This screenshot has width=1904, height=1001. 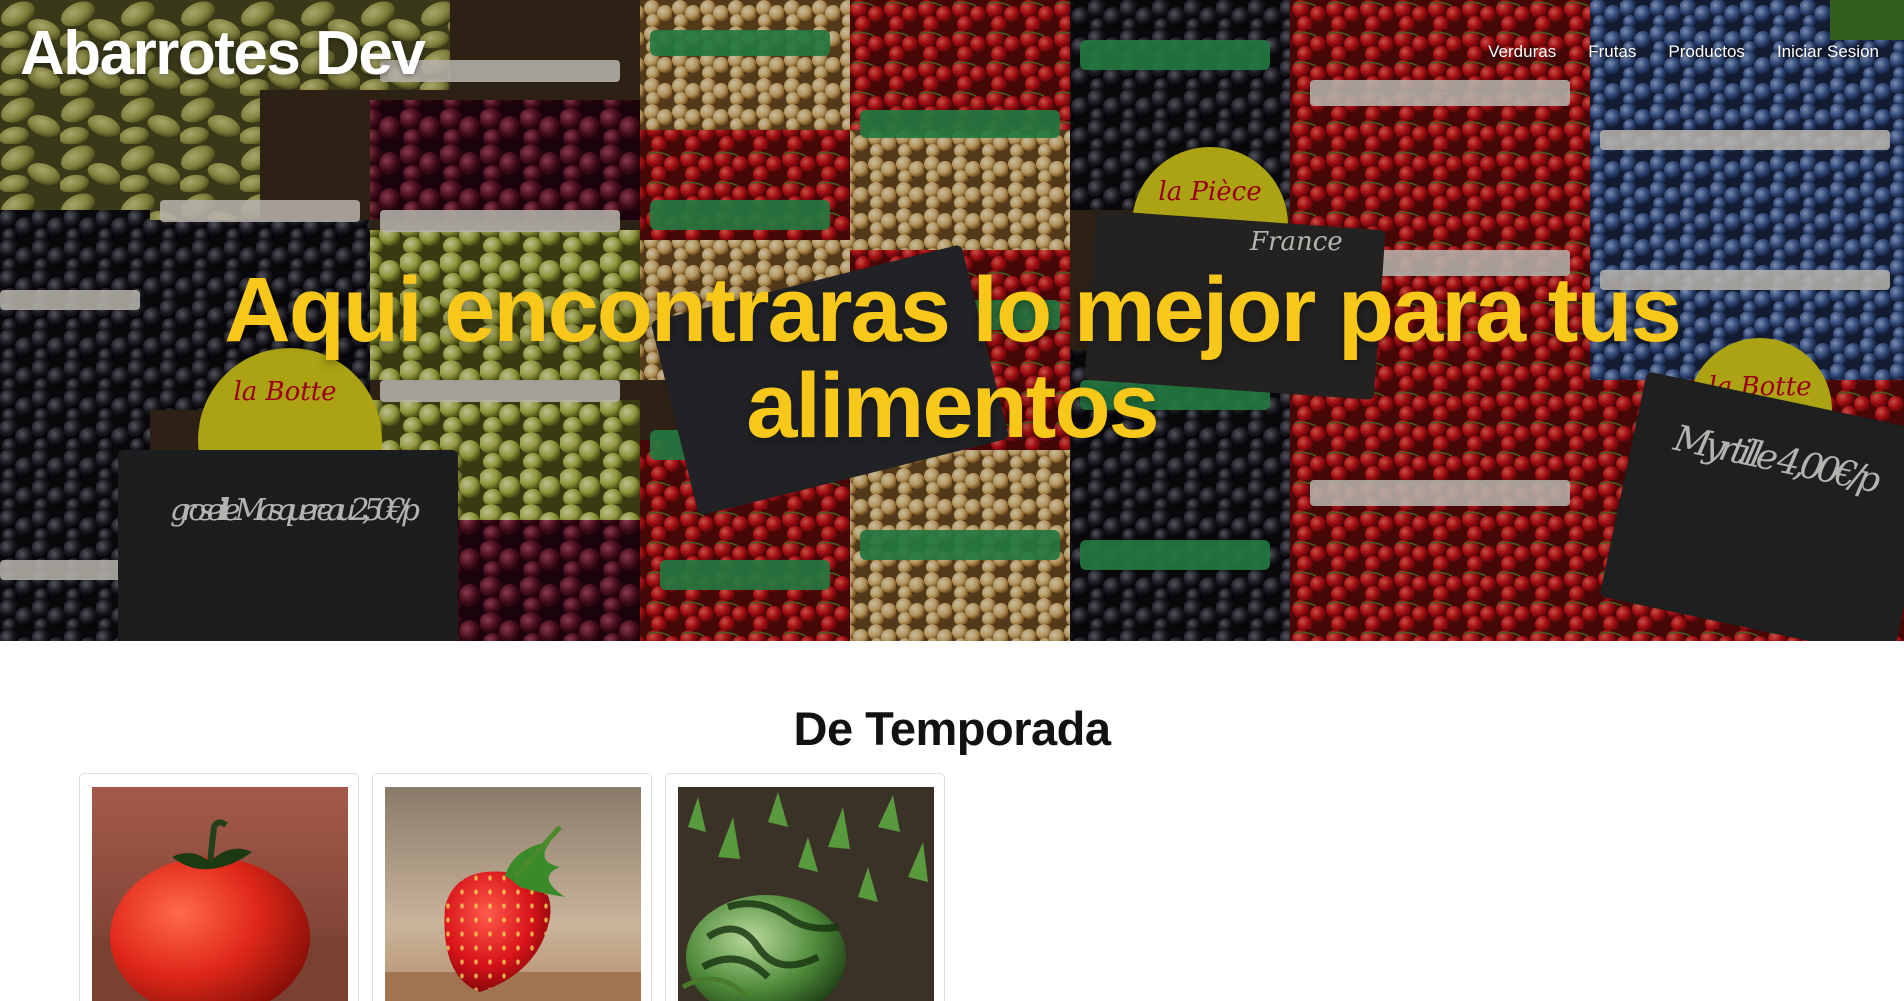 I want to click on nav-verduras: Verduras, so click(x=1522, y=52).